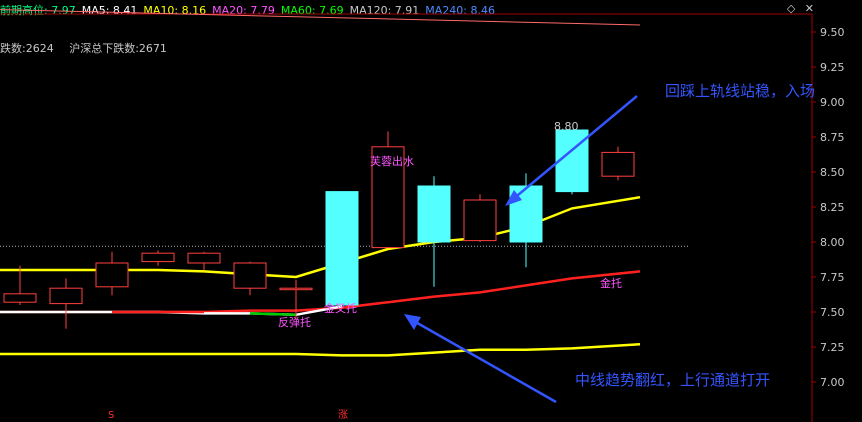 This screenshot has height=422, width=862. What do you see at coordinates (832, 242) in the screenshot?
I see `y-tick-label-6: 8.00` at bounding box center [832, 242].